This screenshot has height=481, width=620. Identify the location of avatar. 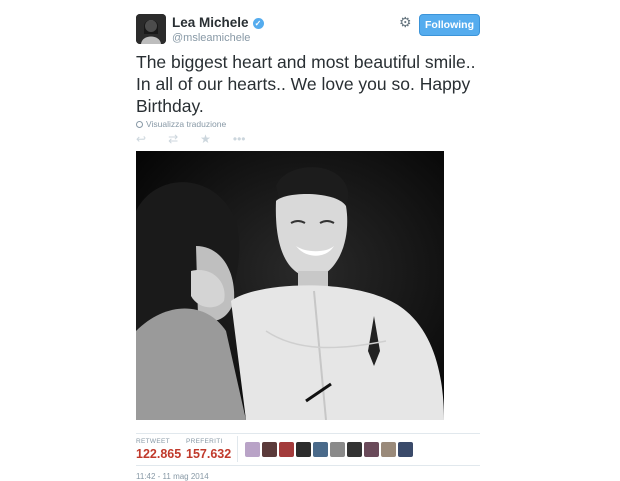
(151, 29).